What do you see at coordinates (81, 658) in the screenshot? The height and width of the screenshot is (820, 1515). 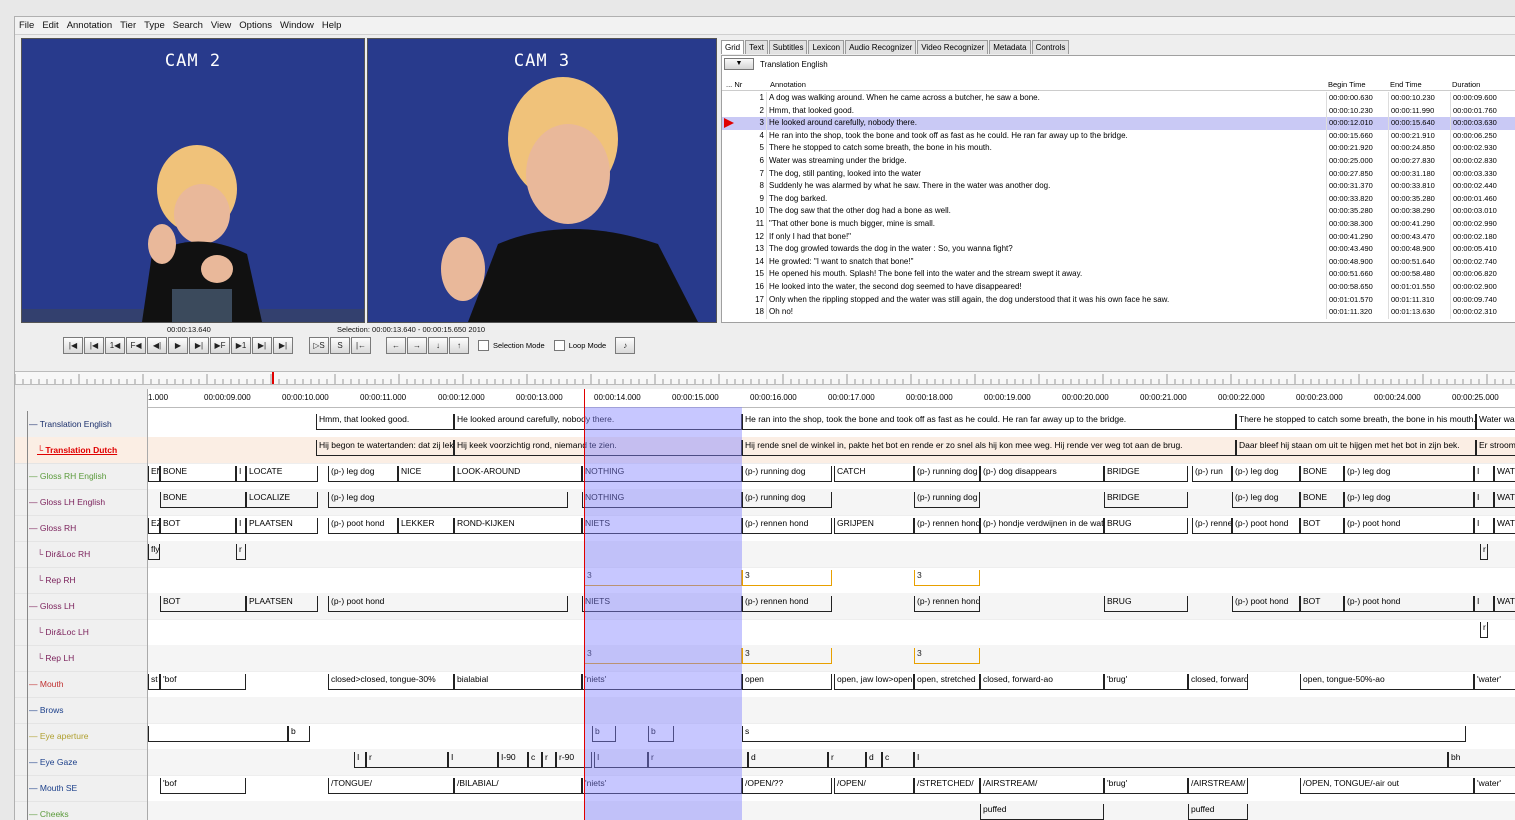 I see `tier-name-rep-lh: └ Rep LH` at bounding box center [81, 658].